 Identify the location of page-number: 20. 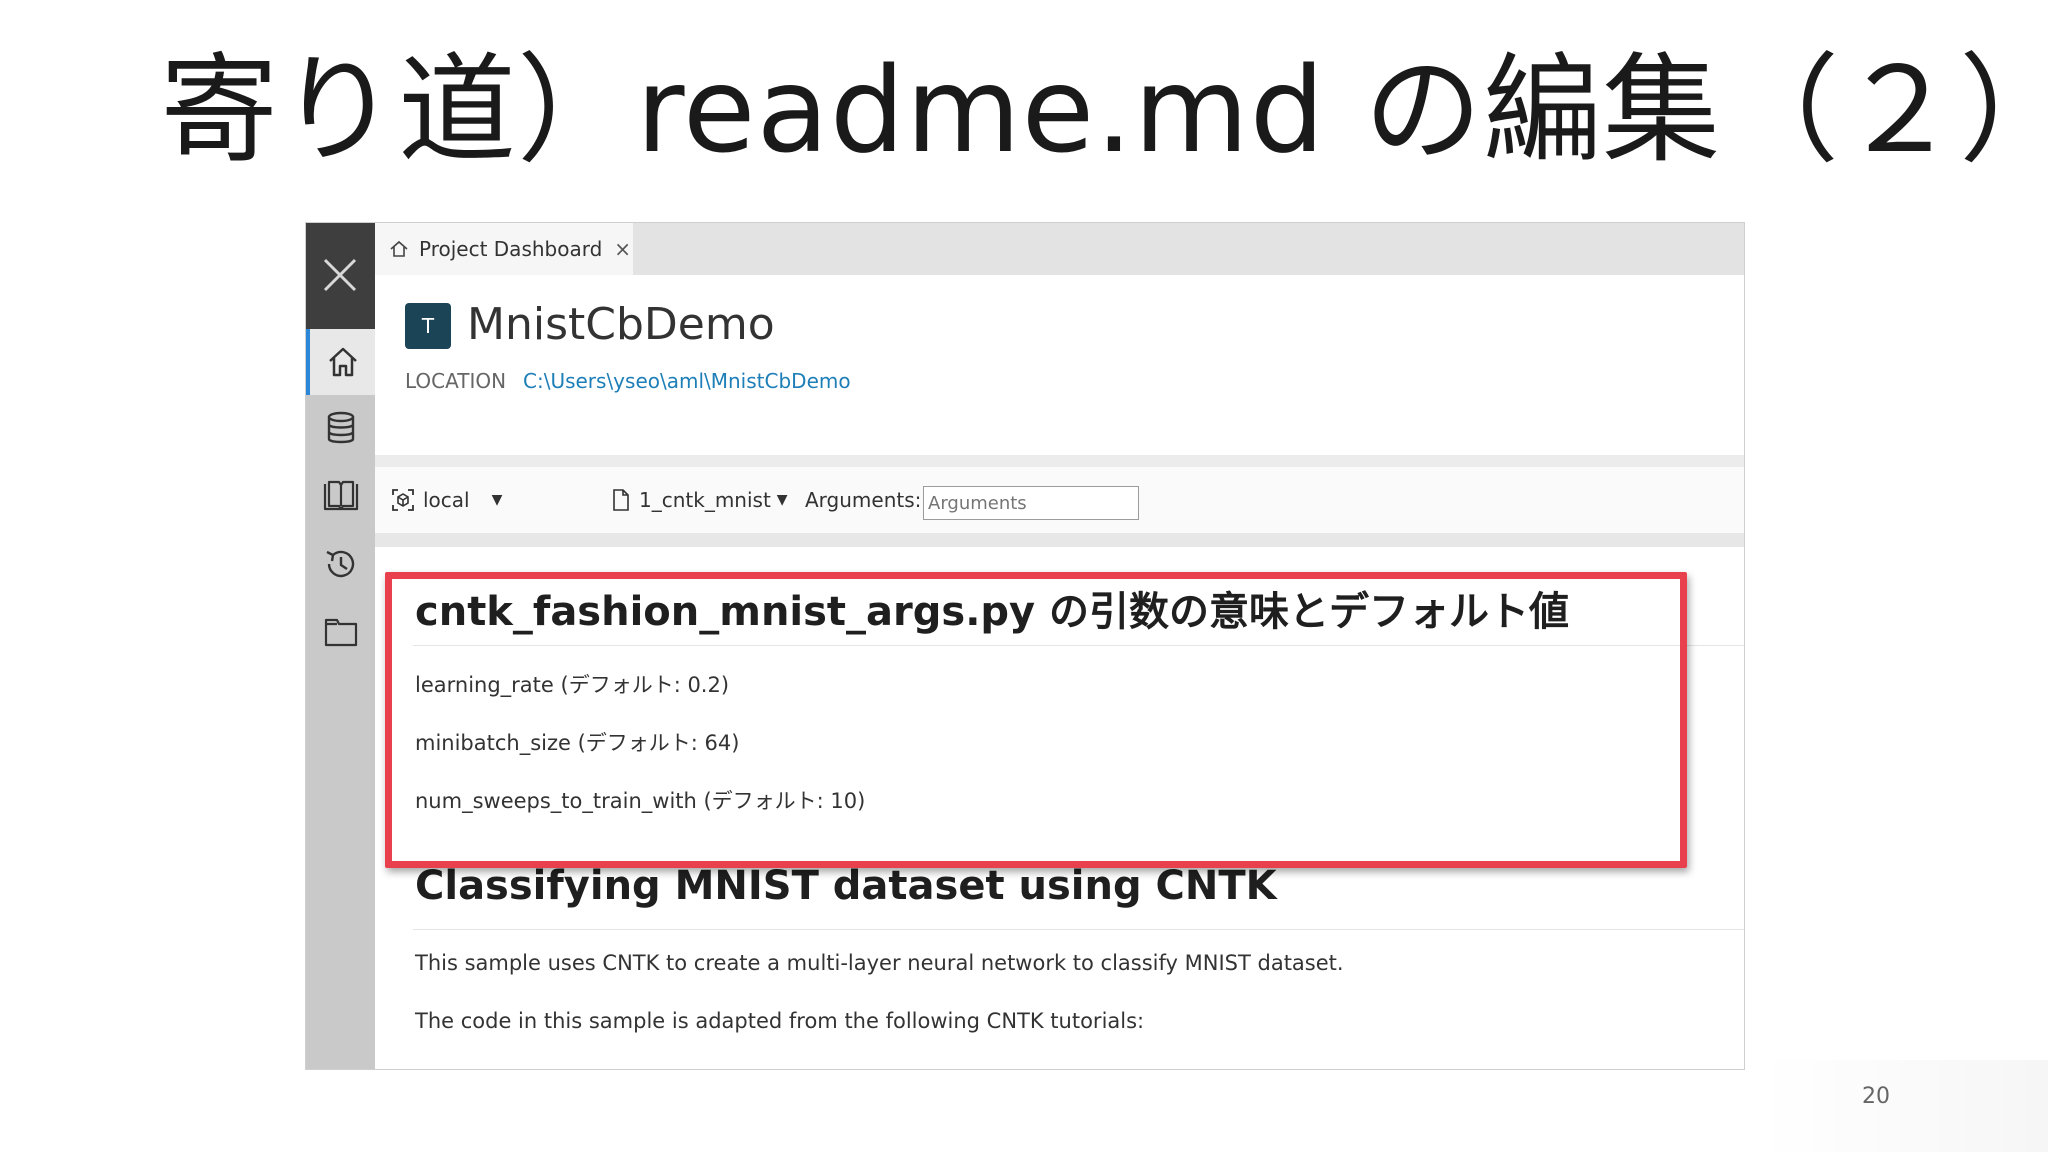
(1876, 1096).